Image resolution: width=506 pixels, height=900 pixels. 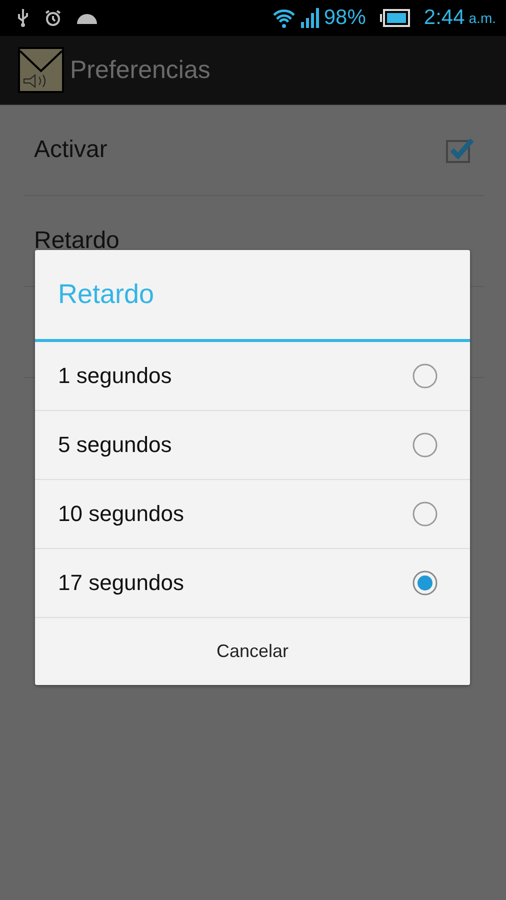 I want to click on cancel-button: Cancelar, so click(x=252, y=651).